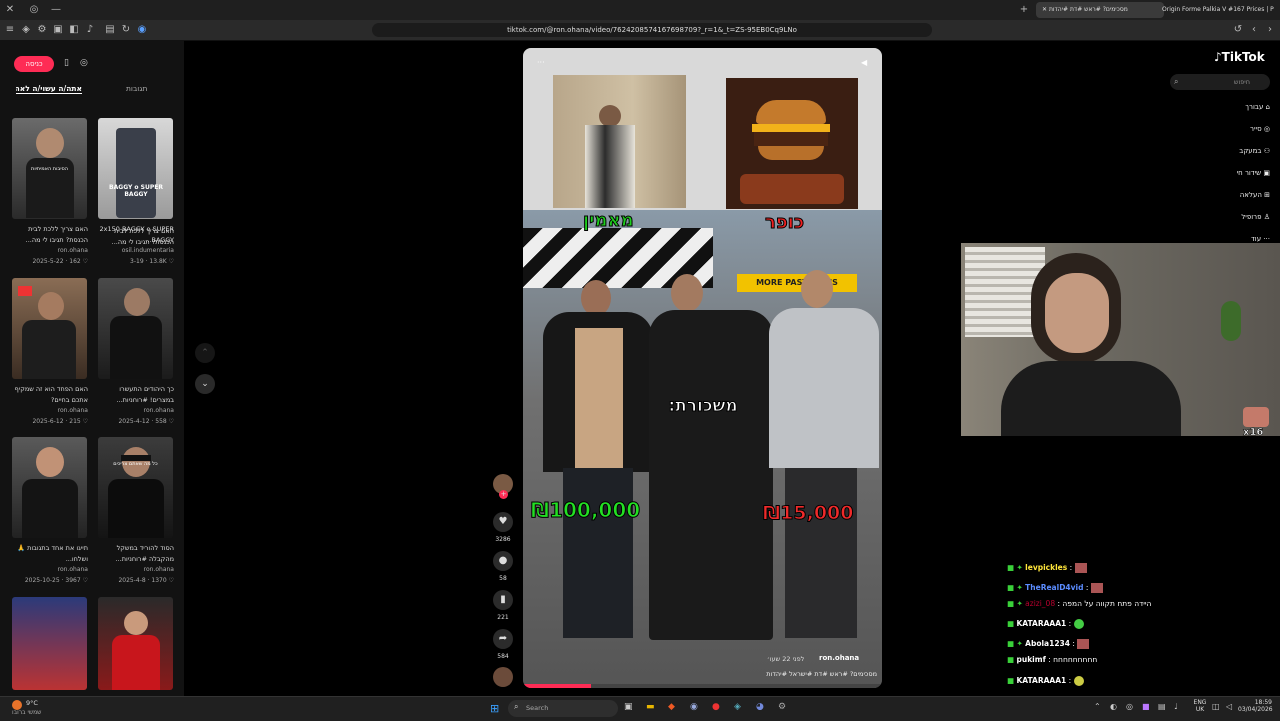 This screenshot has height=721, width=1280. I want to click on audio-icon: ◉, so click(142, 30).